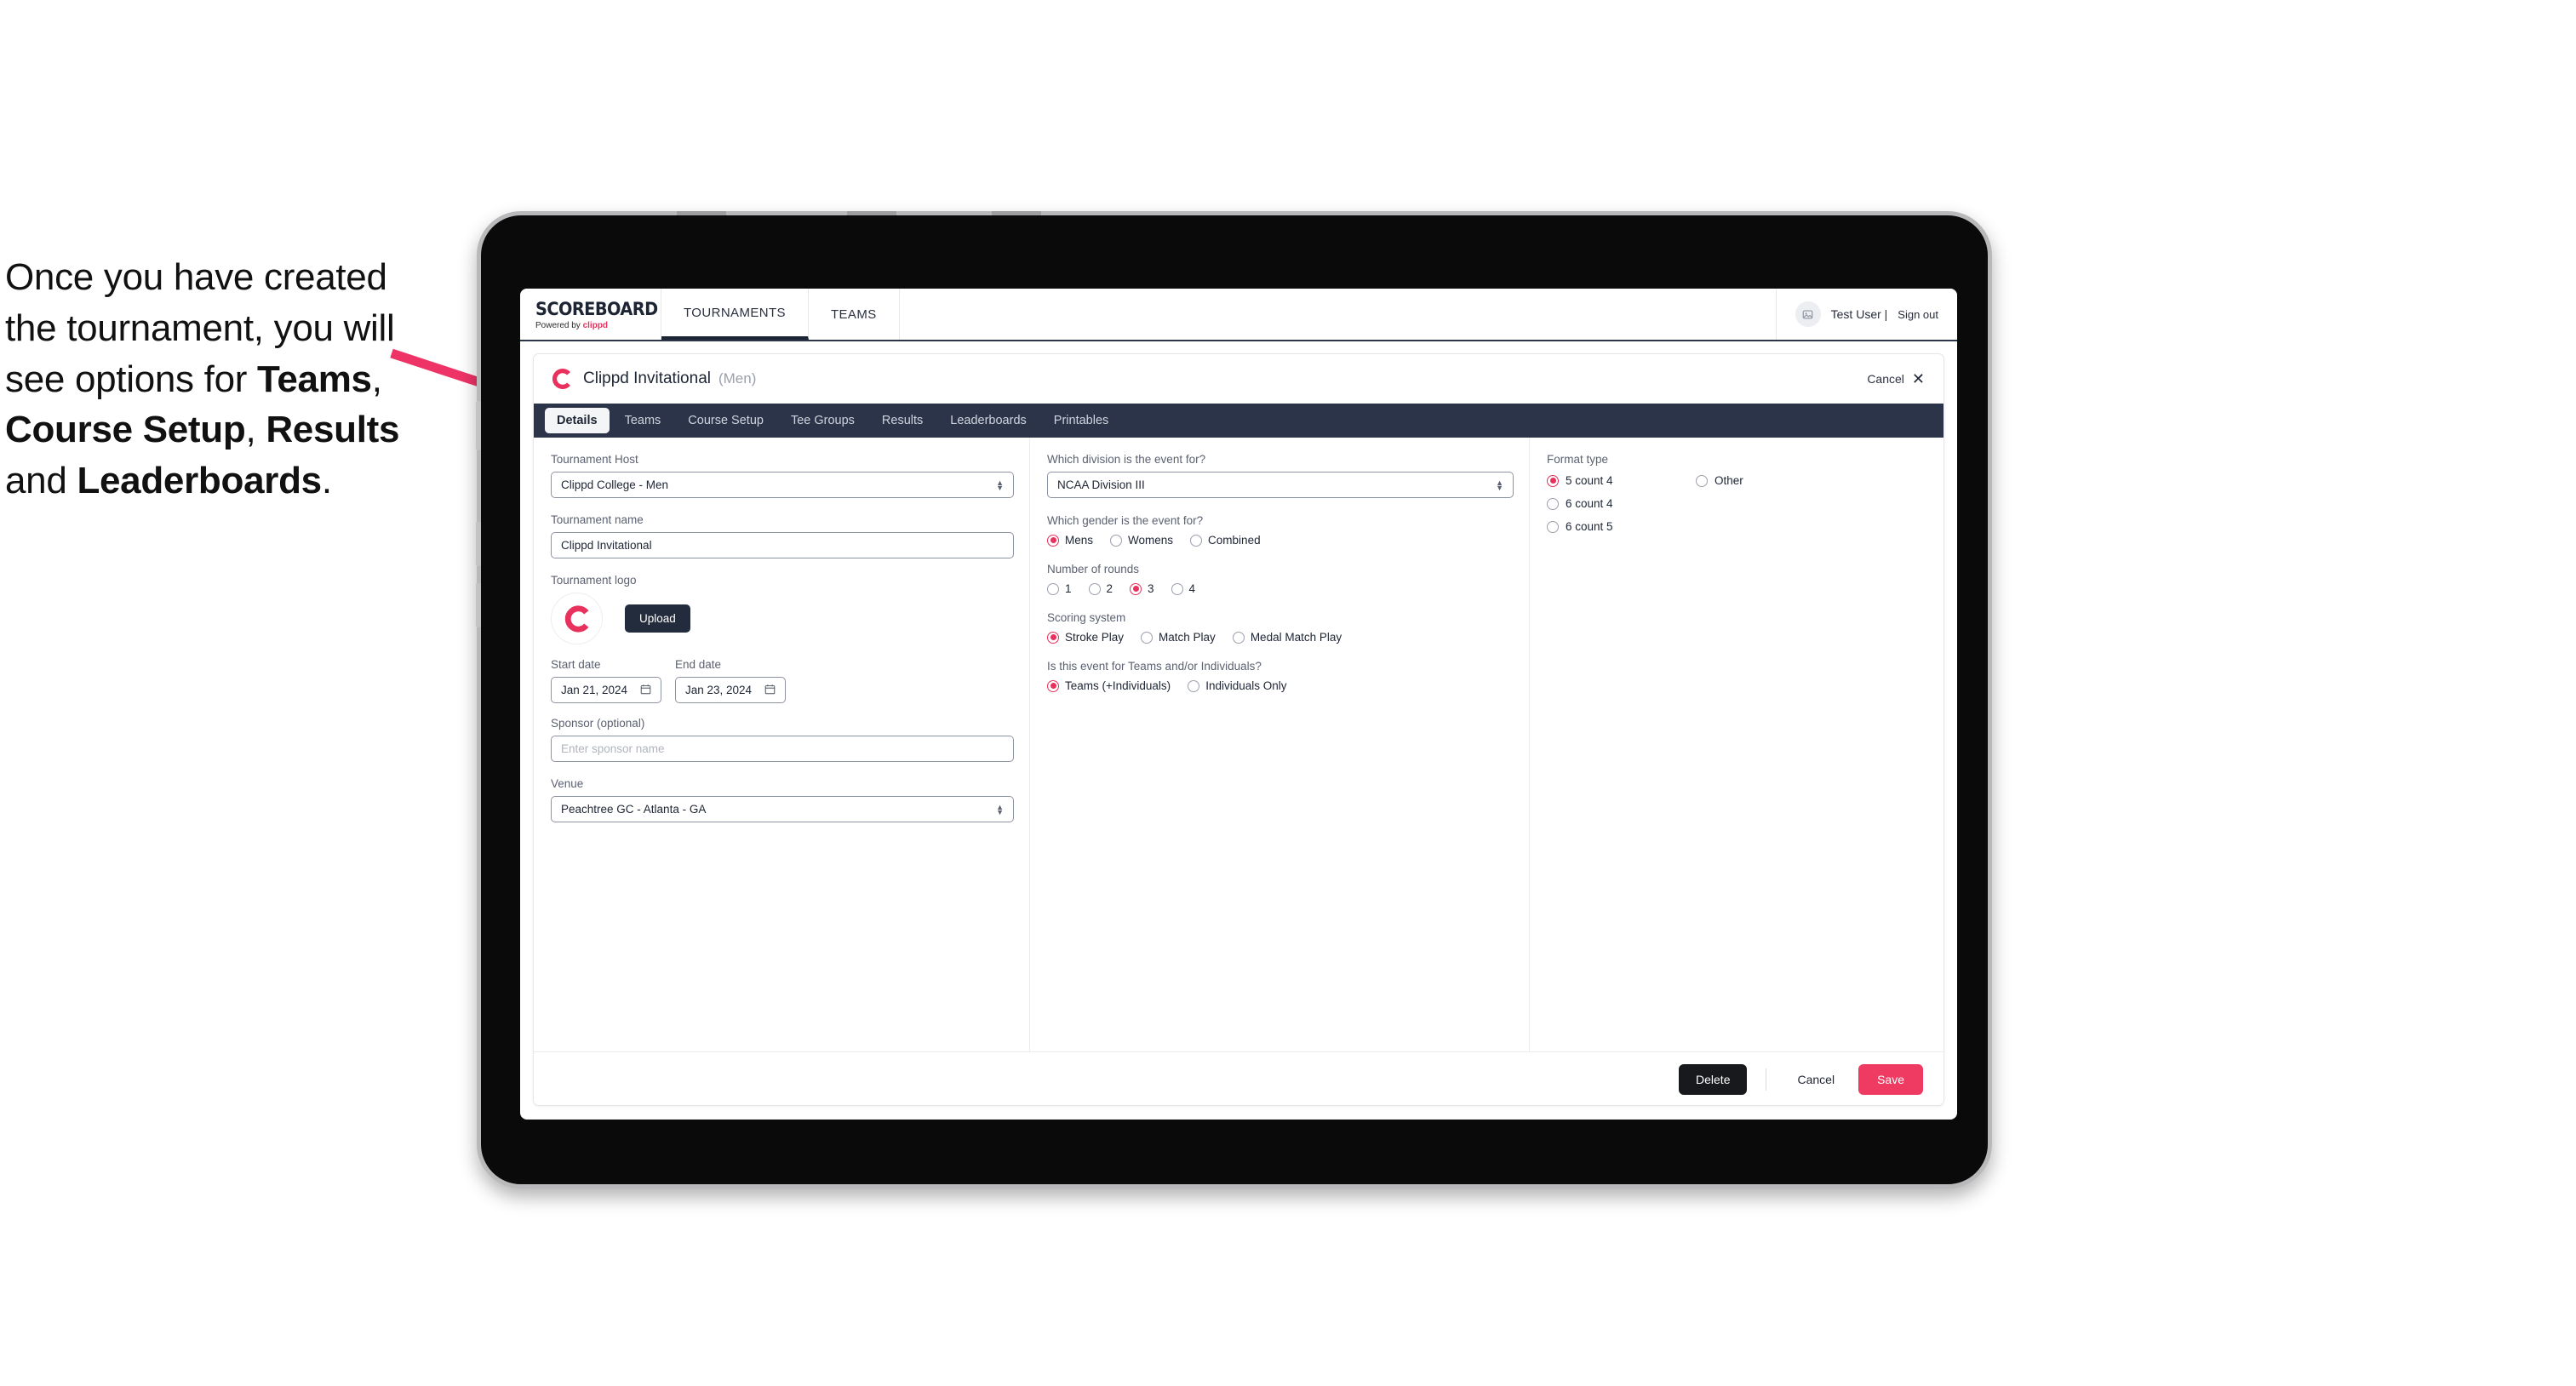 Image resolution: width=2576 pixels, height=1386 pixels. Describe the element at coordinates (1808, 314) in the screenshot. I see `user-avatar-icon` at that location.